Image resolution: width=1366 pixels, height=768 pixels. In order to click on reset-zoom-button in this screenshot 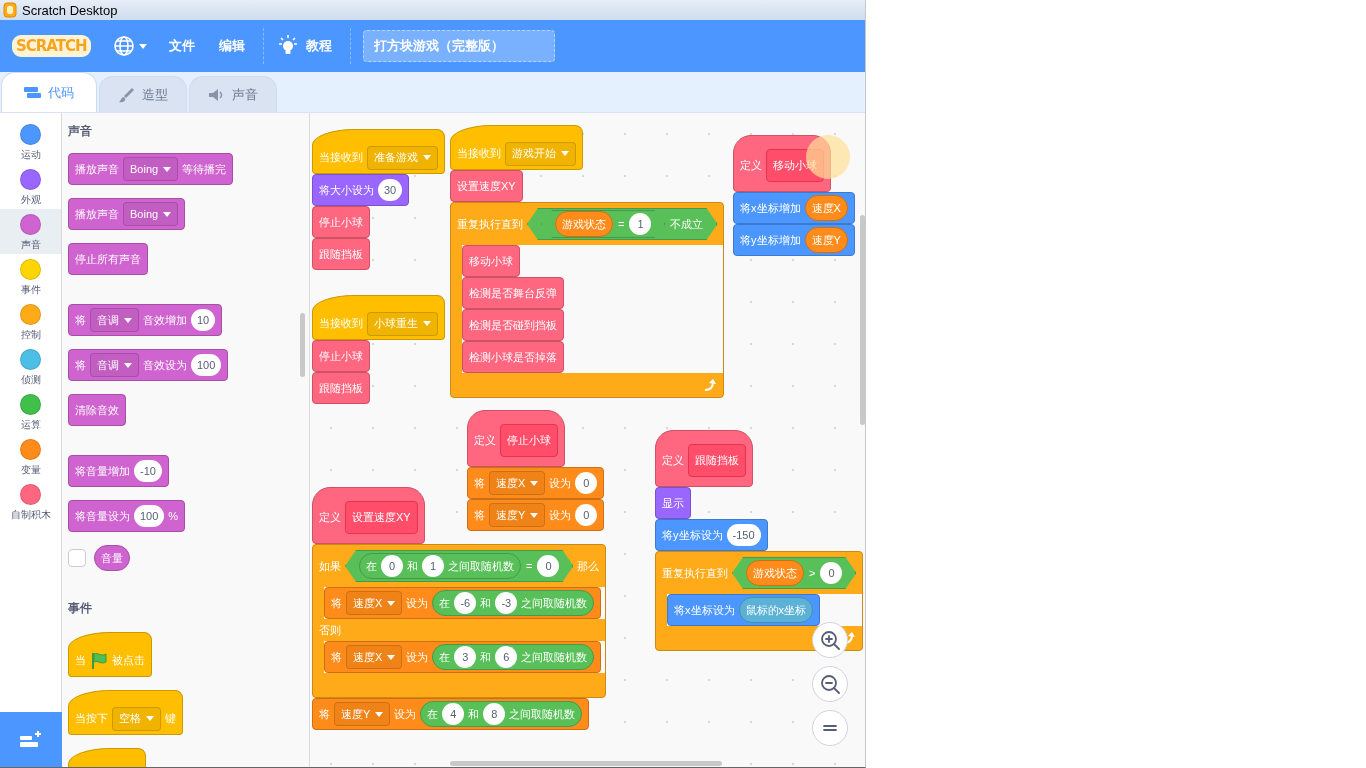, I will do `click(830, 728)`.